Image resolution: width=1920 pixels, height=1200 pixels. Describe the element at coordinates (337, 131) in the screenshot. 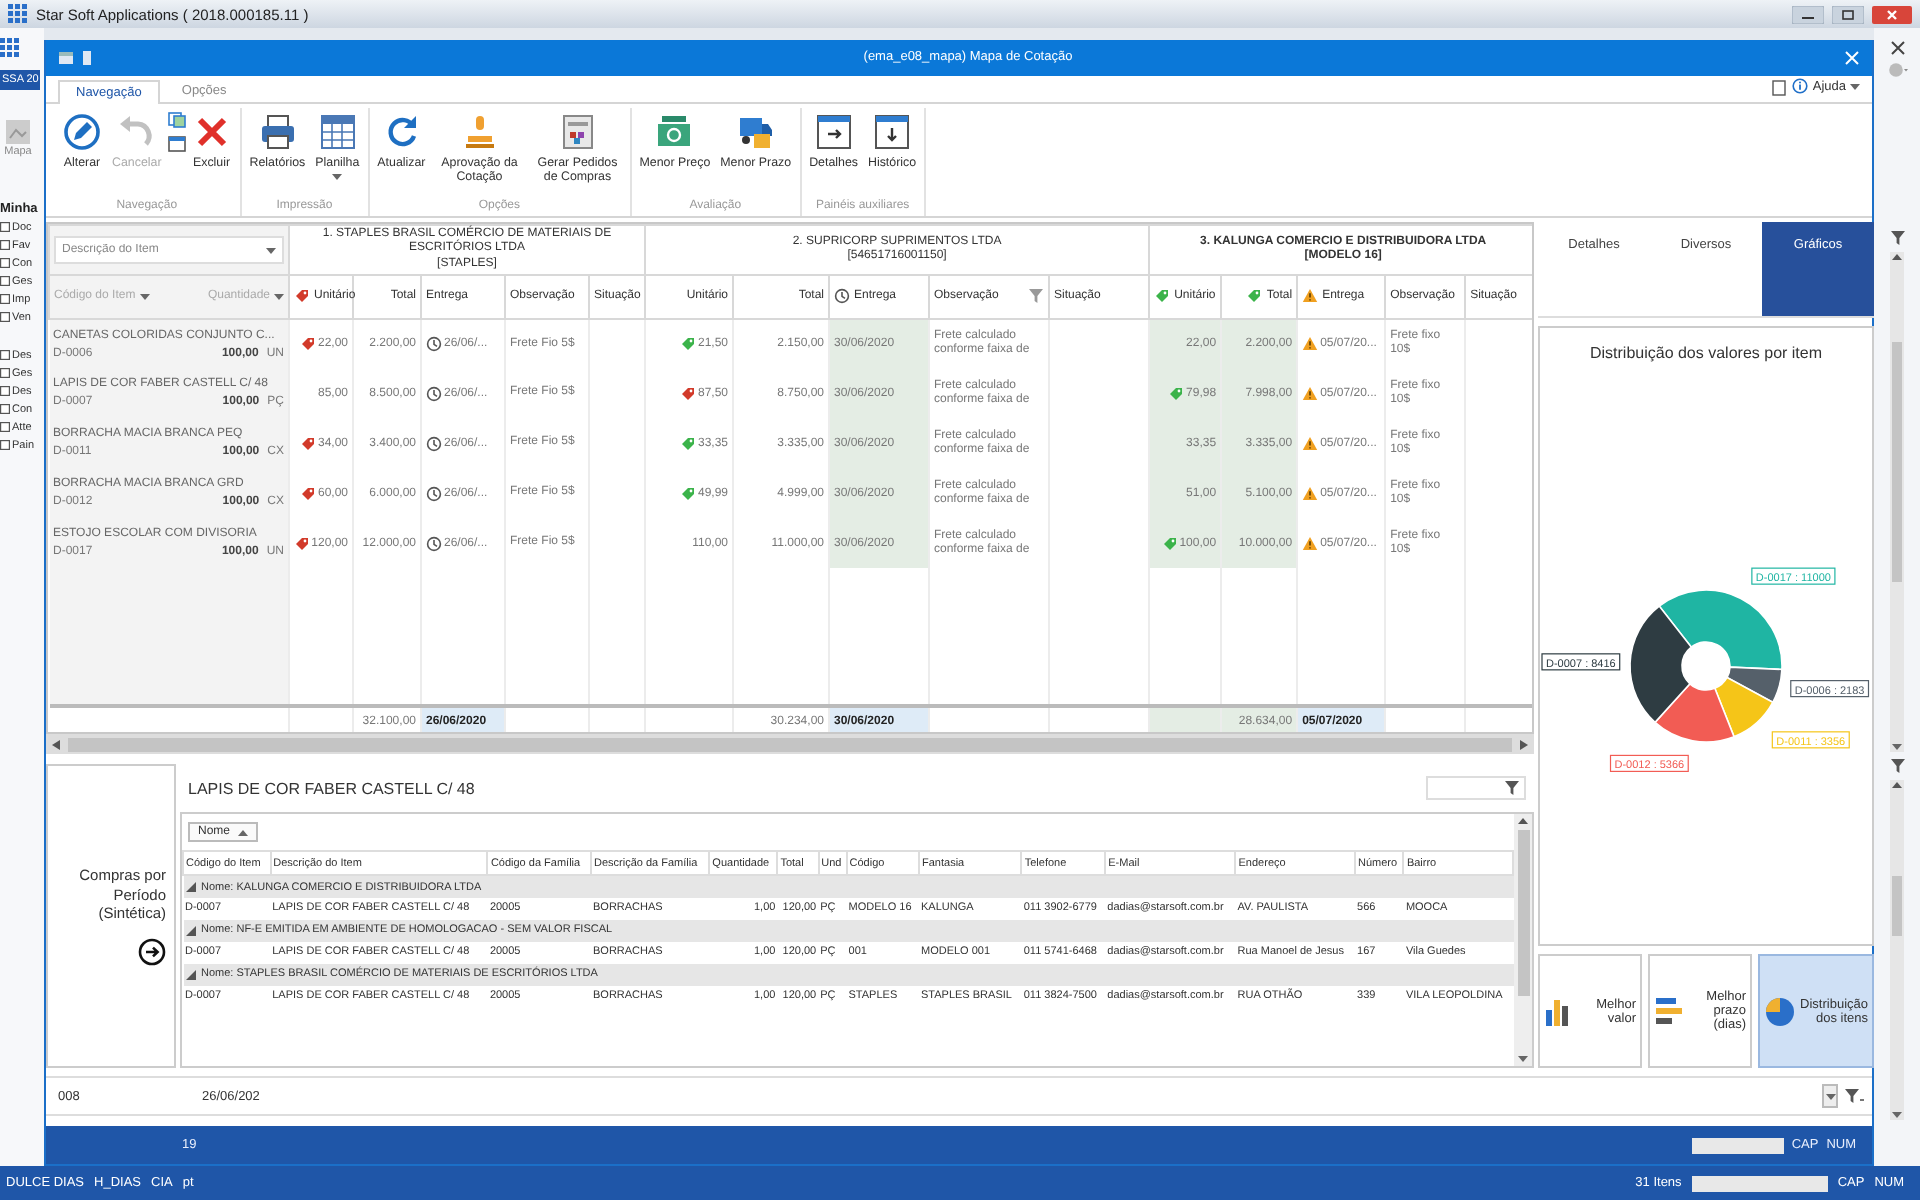

I see `spreadsheet-icon` at that location.